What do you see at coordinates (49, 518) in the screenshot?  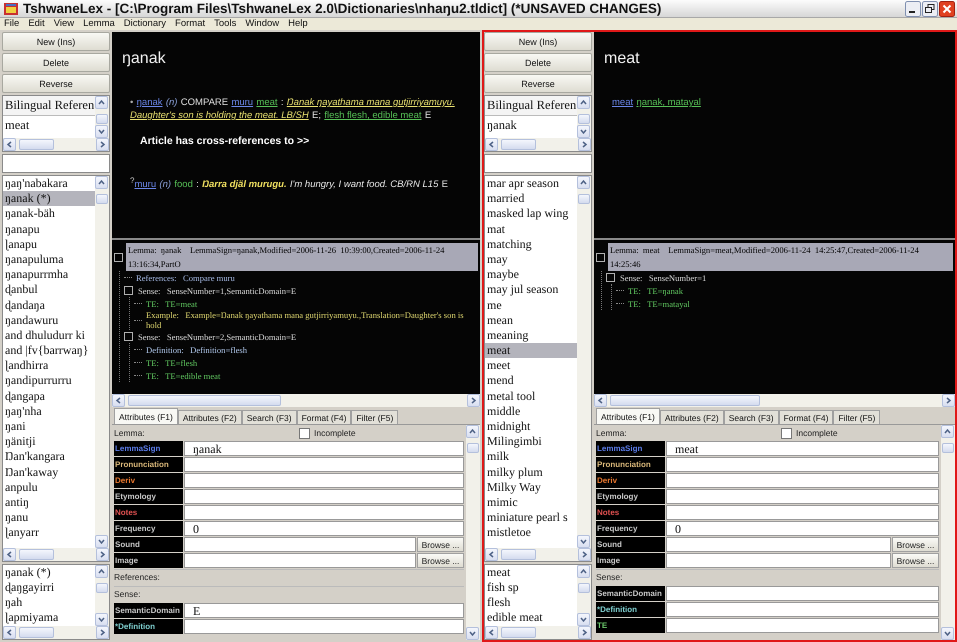 I see `list-item: ŋanu` at bounding box center [49, 518].